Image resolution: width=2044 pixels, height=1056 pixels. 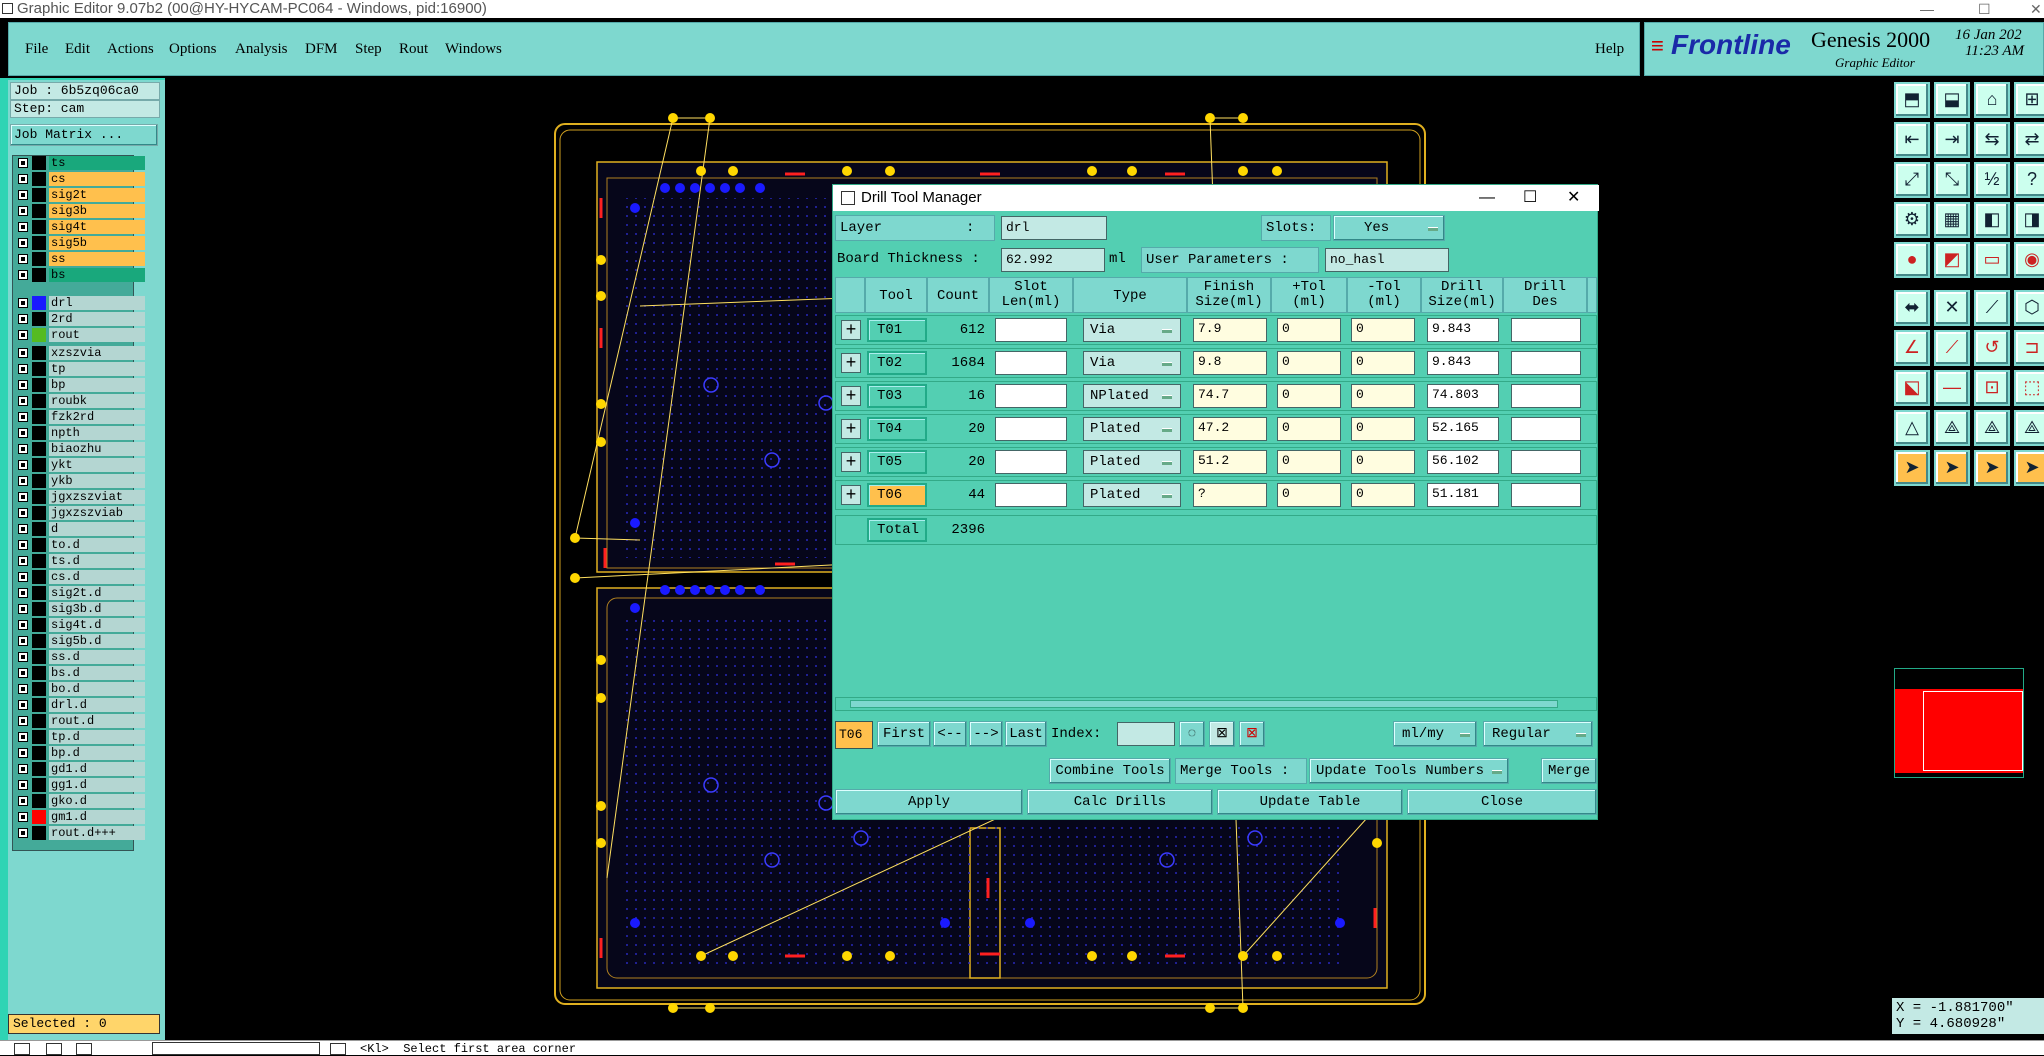 What do you see at coordinates (1387, 260) in the screenshot?
I see `user-parameters-input: no_hasl` at bounding box center [1387, 260].